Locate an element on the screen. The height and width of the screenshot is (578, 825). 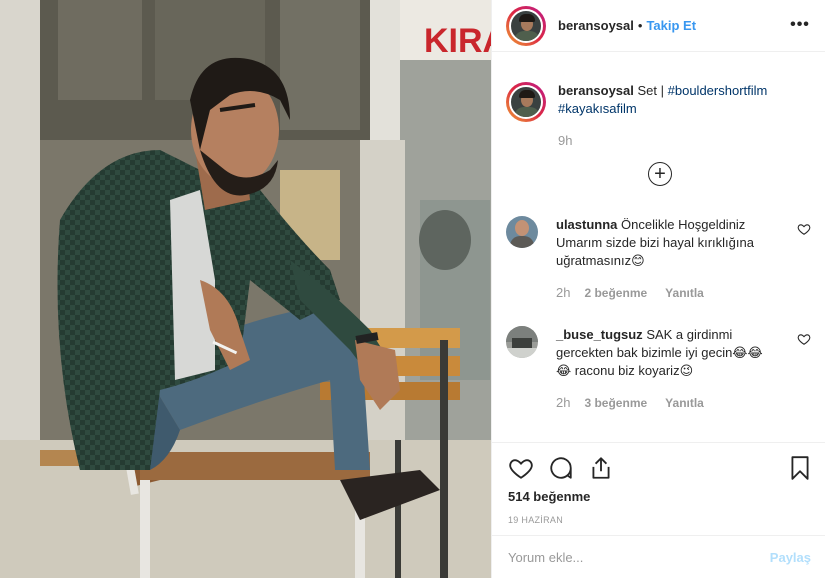
comment-input is located at coordinates (639, 557).